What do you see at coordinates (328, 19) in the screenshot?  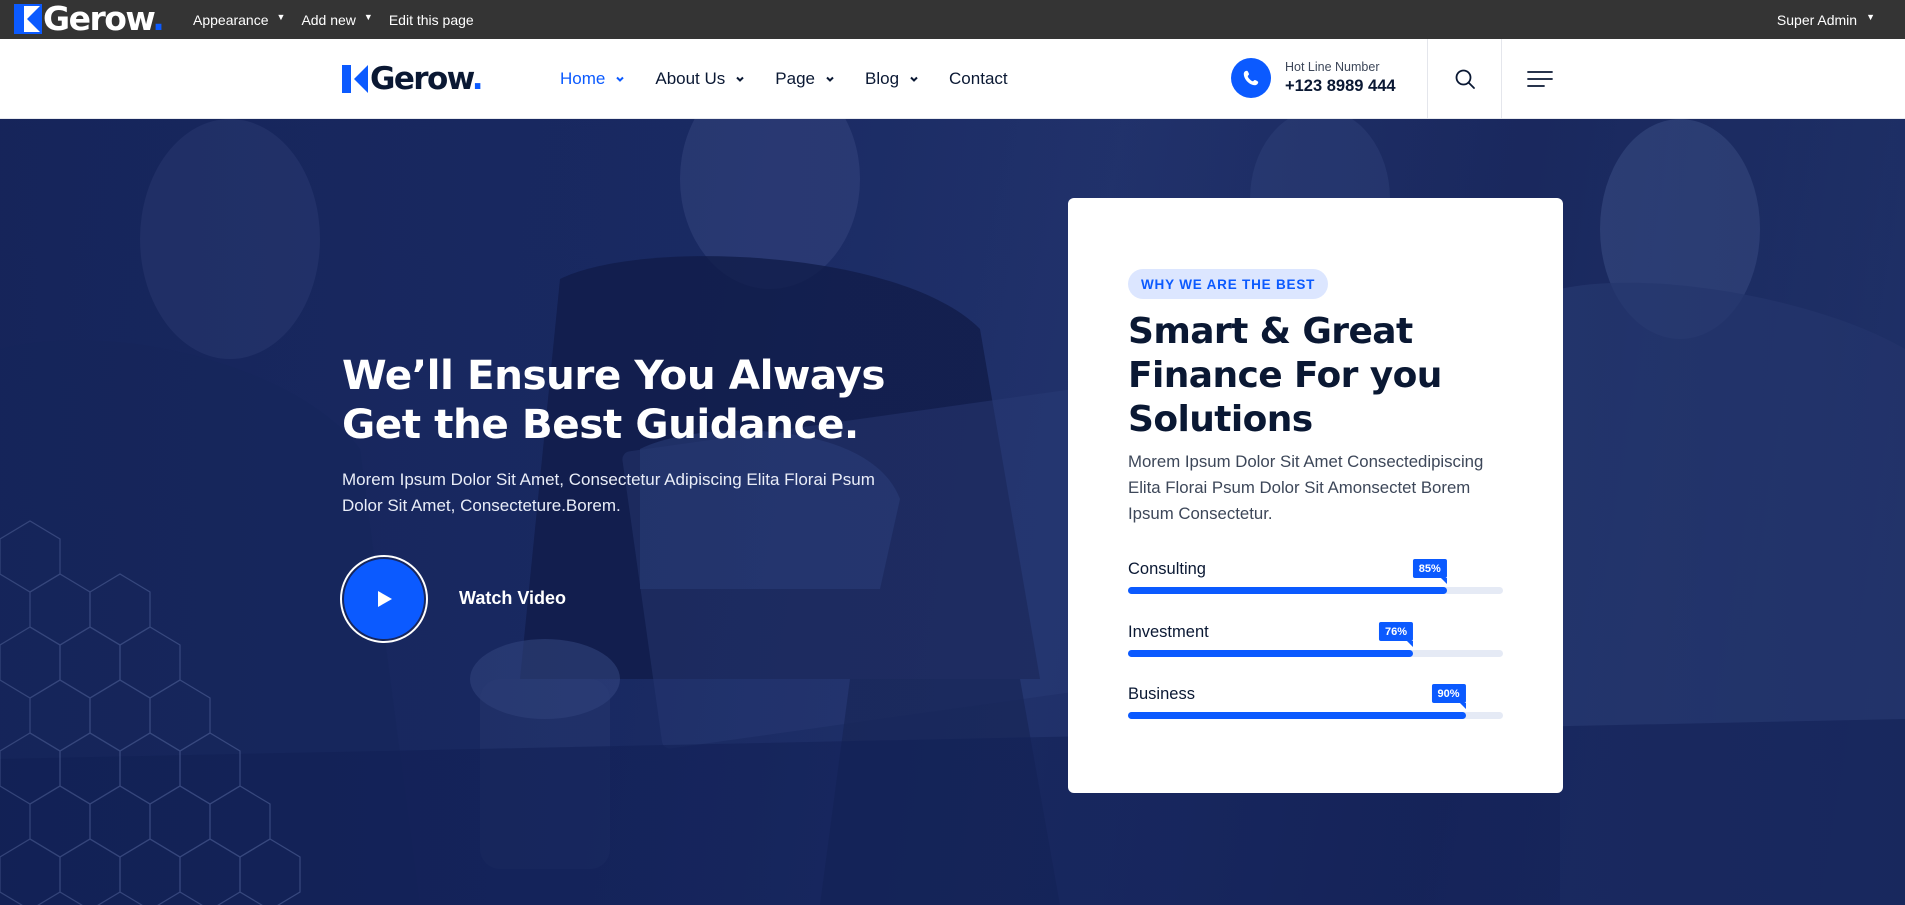 I see `admin-menu-label: Add new` at bounding box center [328, 19].